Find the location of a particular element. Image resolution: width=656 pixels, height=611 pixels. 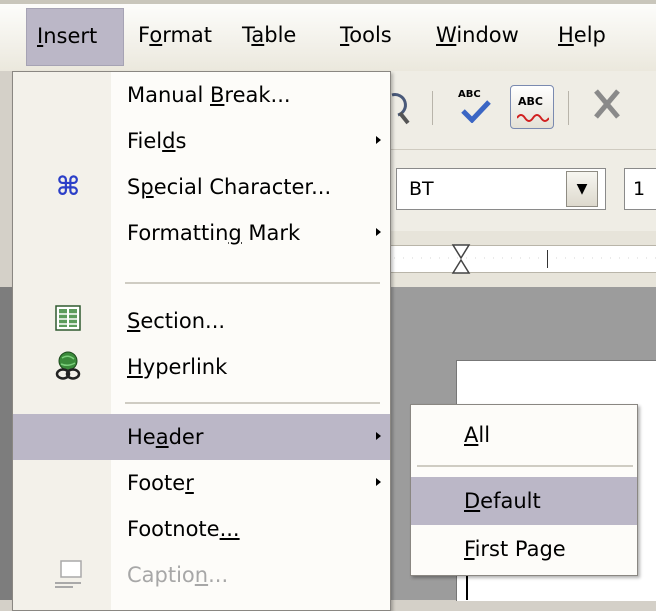

zoom-icon is located at coordinates (405, 107).